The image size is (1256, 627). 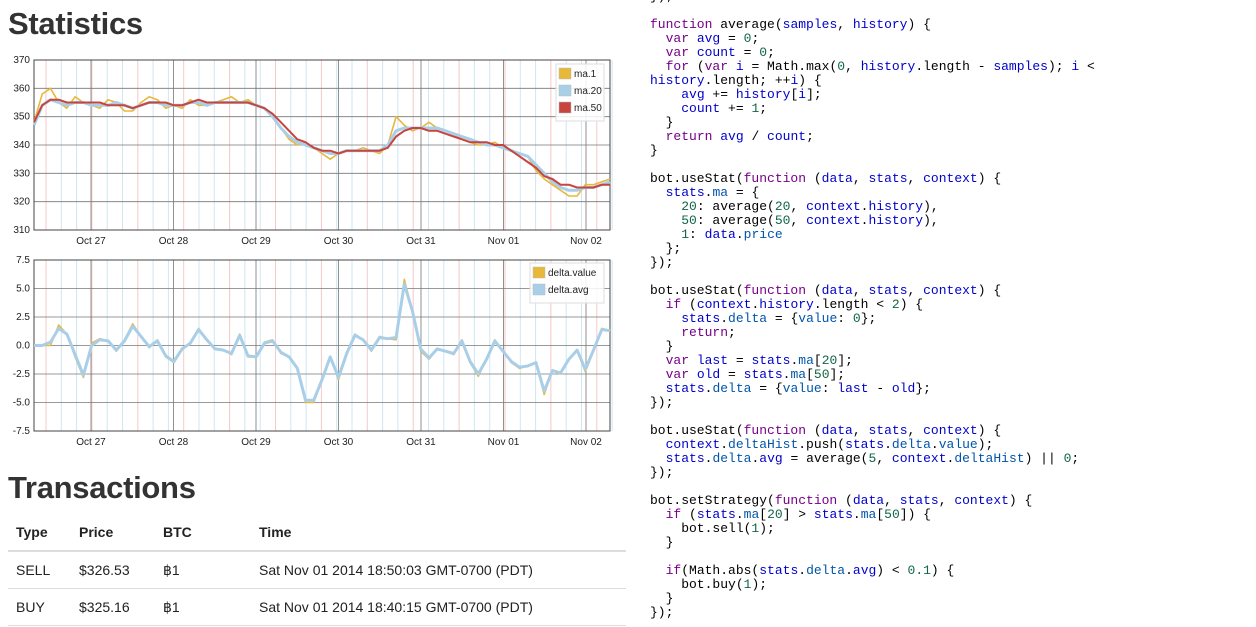 I want to click on legend-label: ma.1, so click(x=585, y=74).